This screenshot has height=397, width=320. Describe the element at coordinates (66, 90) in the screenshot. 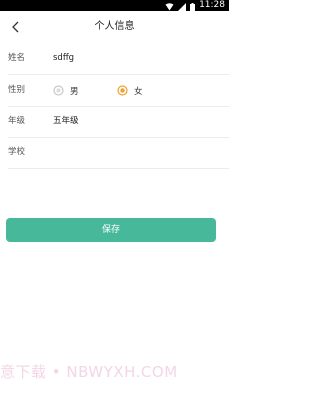

I see `gender-option-male: 男` at that location.